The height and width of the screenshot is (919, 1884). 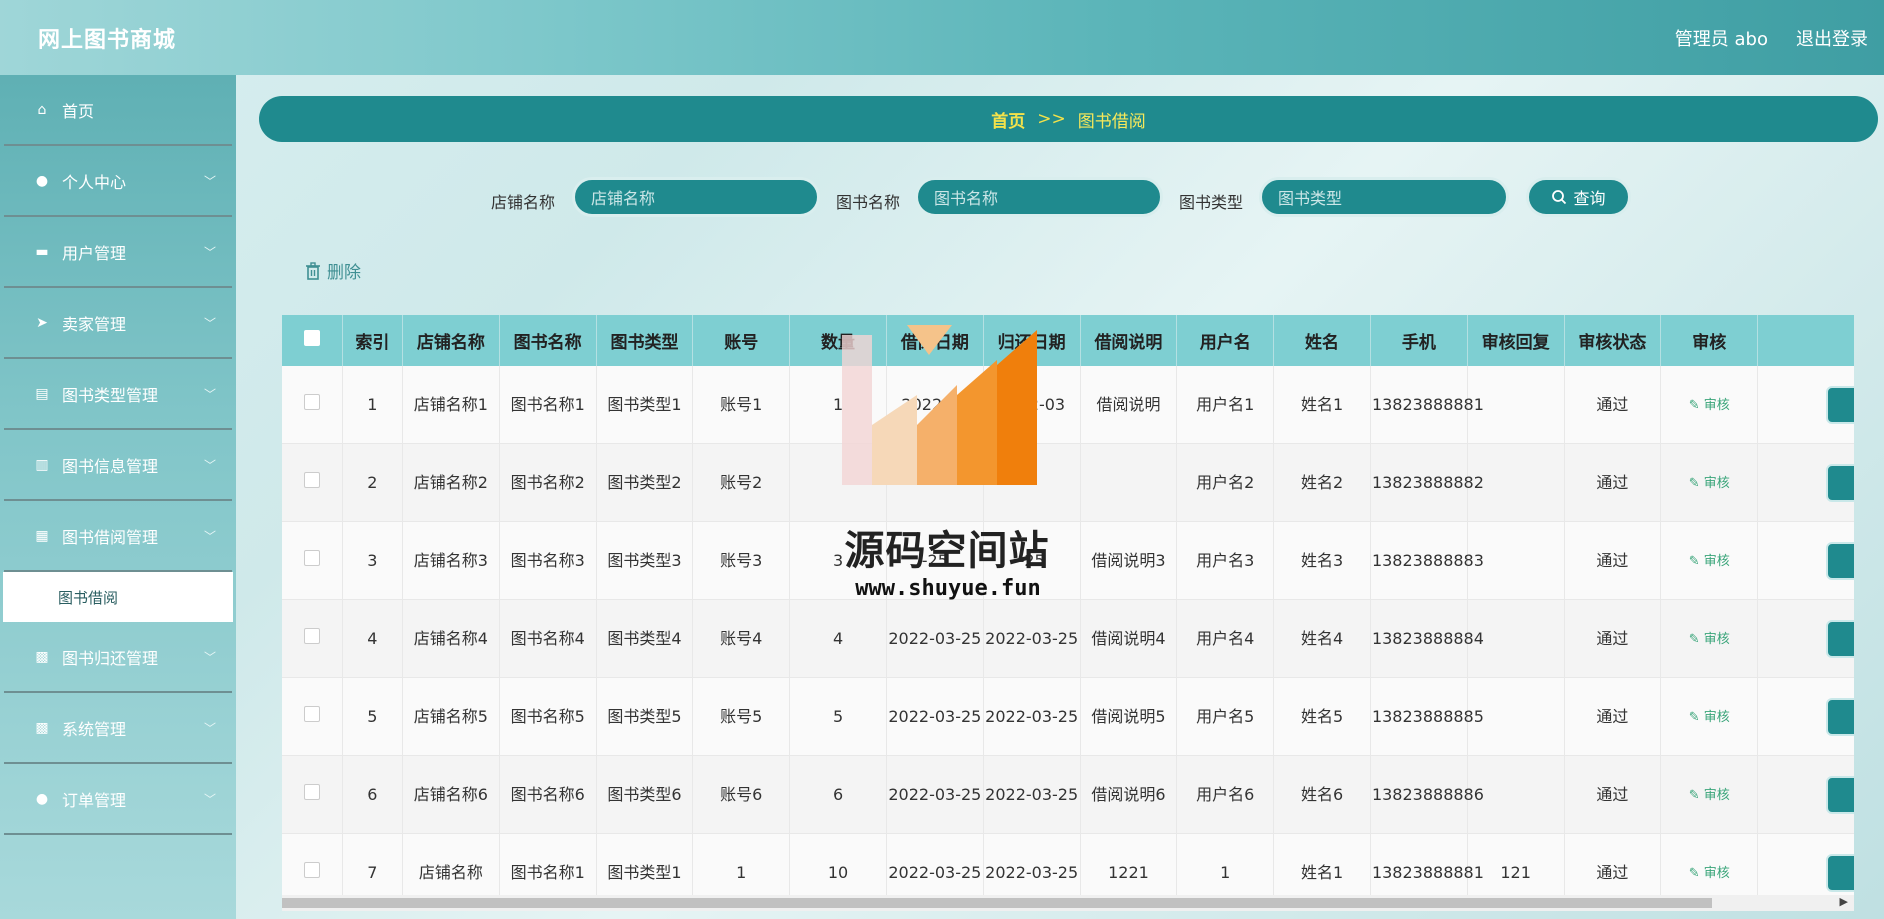 I want to click on cell-note: 借阅说明, so click(x=1129, y=405).